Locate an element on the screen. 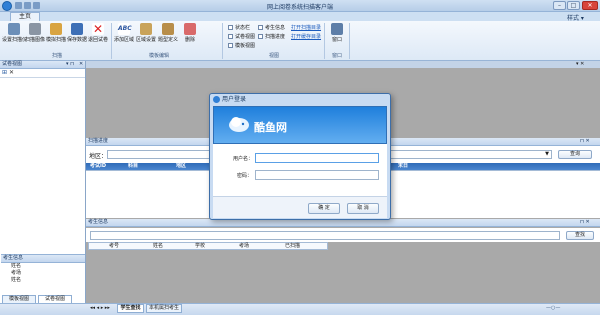 Image resolution: width=600 pixels, height=315 pixels. region-settings-button: 区域设置 is located at coordinates (146, 35).